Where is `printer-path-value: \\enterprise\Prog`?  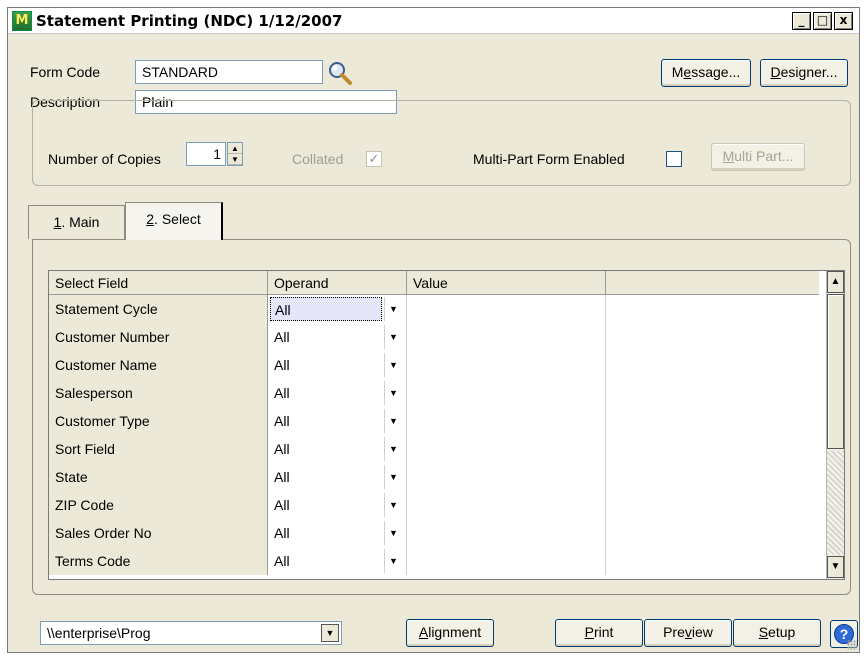
printer-path-value: \\enterprise\Prog is located at coordinates (99, 633).